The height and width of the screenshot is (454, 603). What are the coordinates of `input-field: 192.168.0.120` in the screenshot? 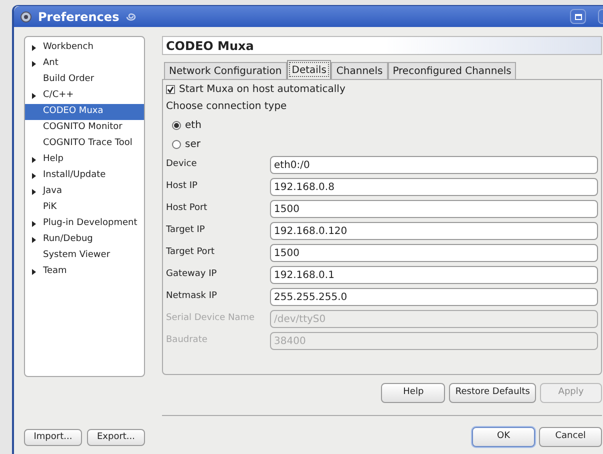 It's located at (434, 231).